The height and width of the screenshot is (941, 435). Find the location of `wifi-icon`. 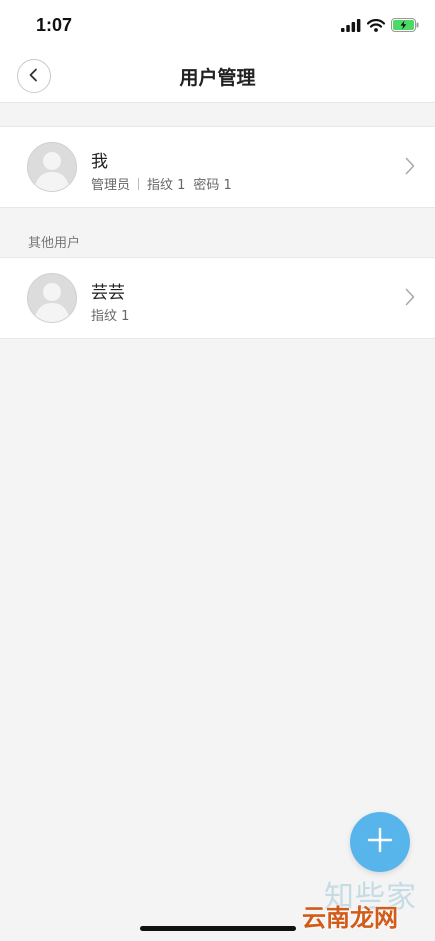

wifi-icon is located at coordinates (376, 26).